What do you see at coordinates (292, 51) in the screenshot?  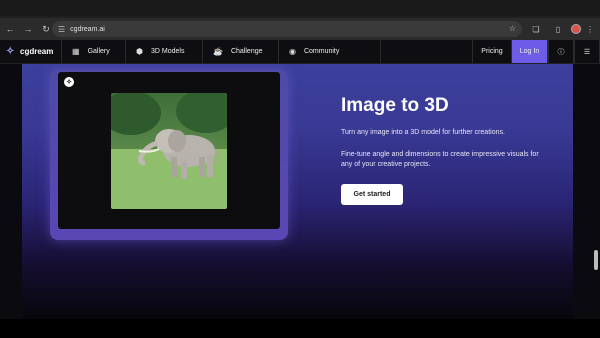 I see `discord-icon: ◉` at bounding box center [292, 51].